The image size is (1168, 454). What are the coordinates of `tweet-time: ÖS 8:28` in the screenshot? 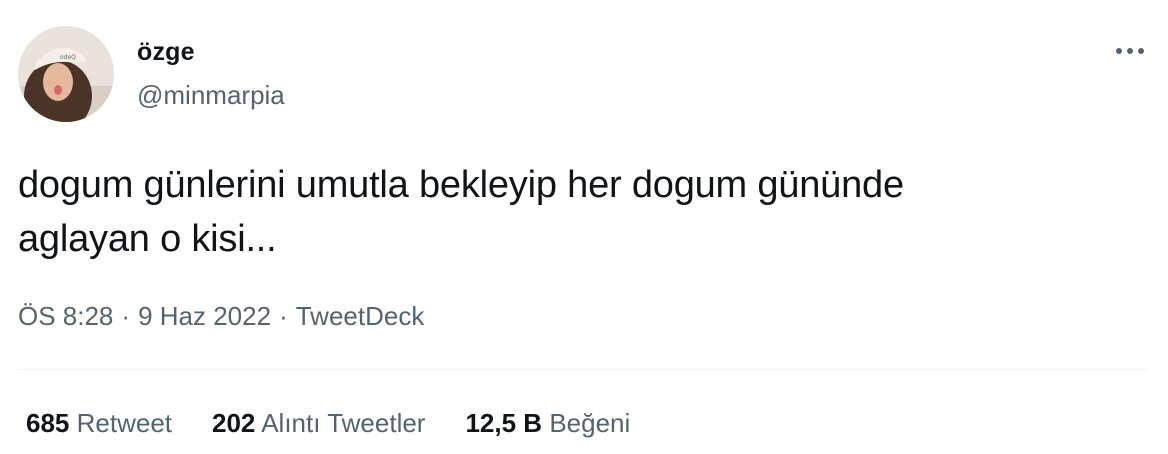 It's located at (65, 316).